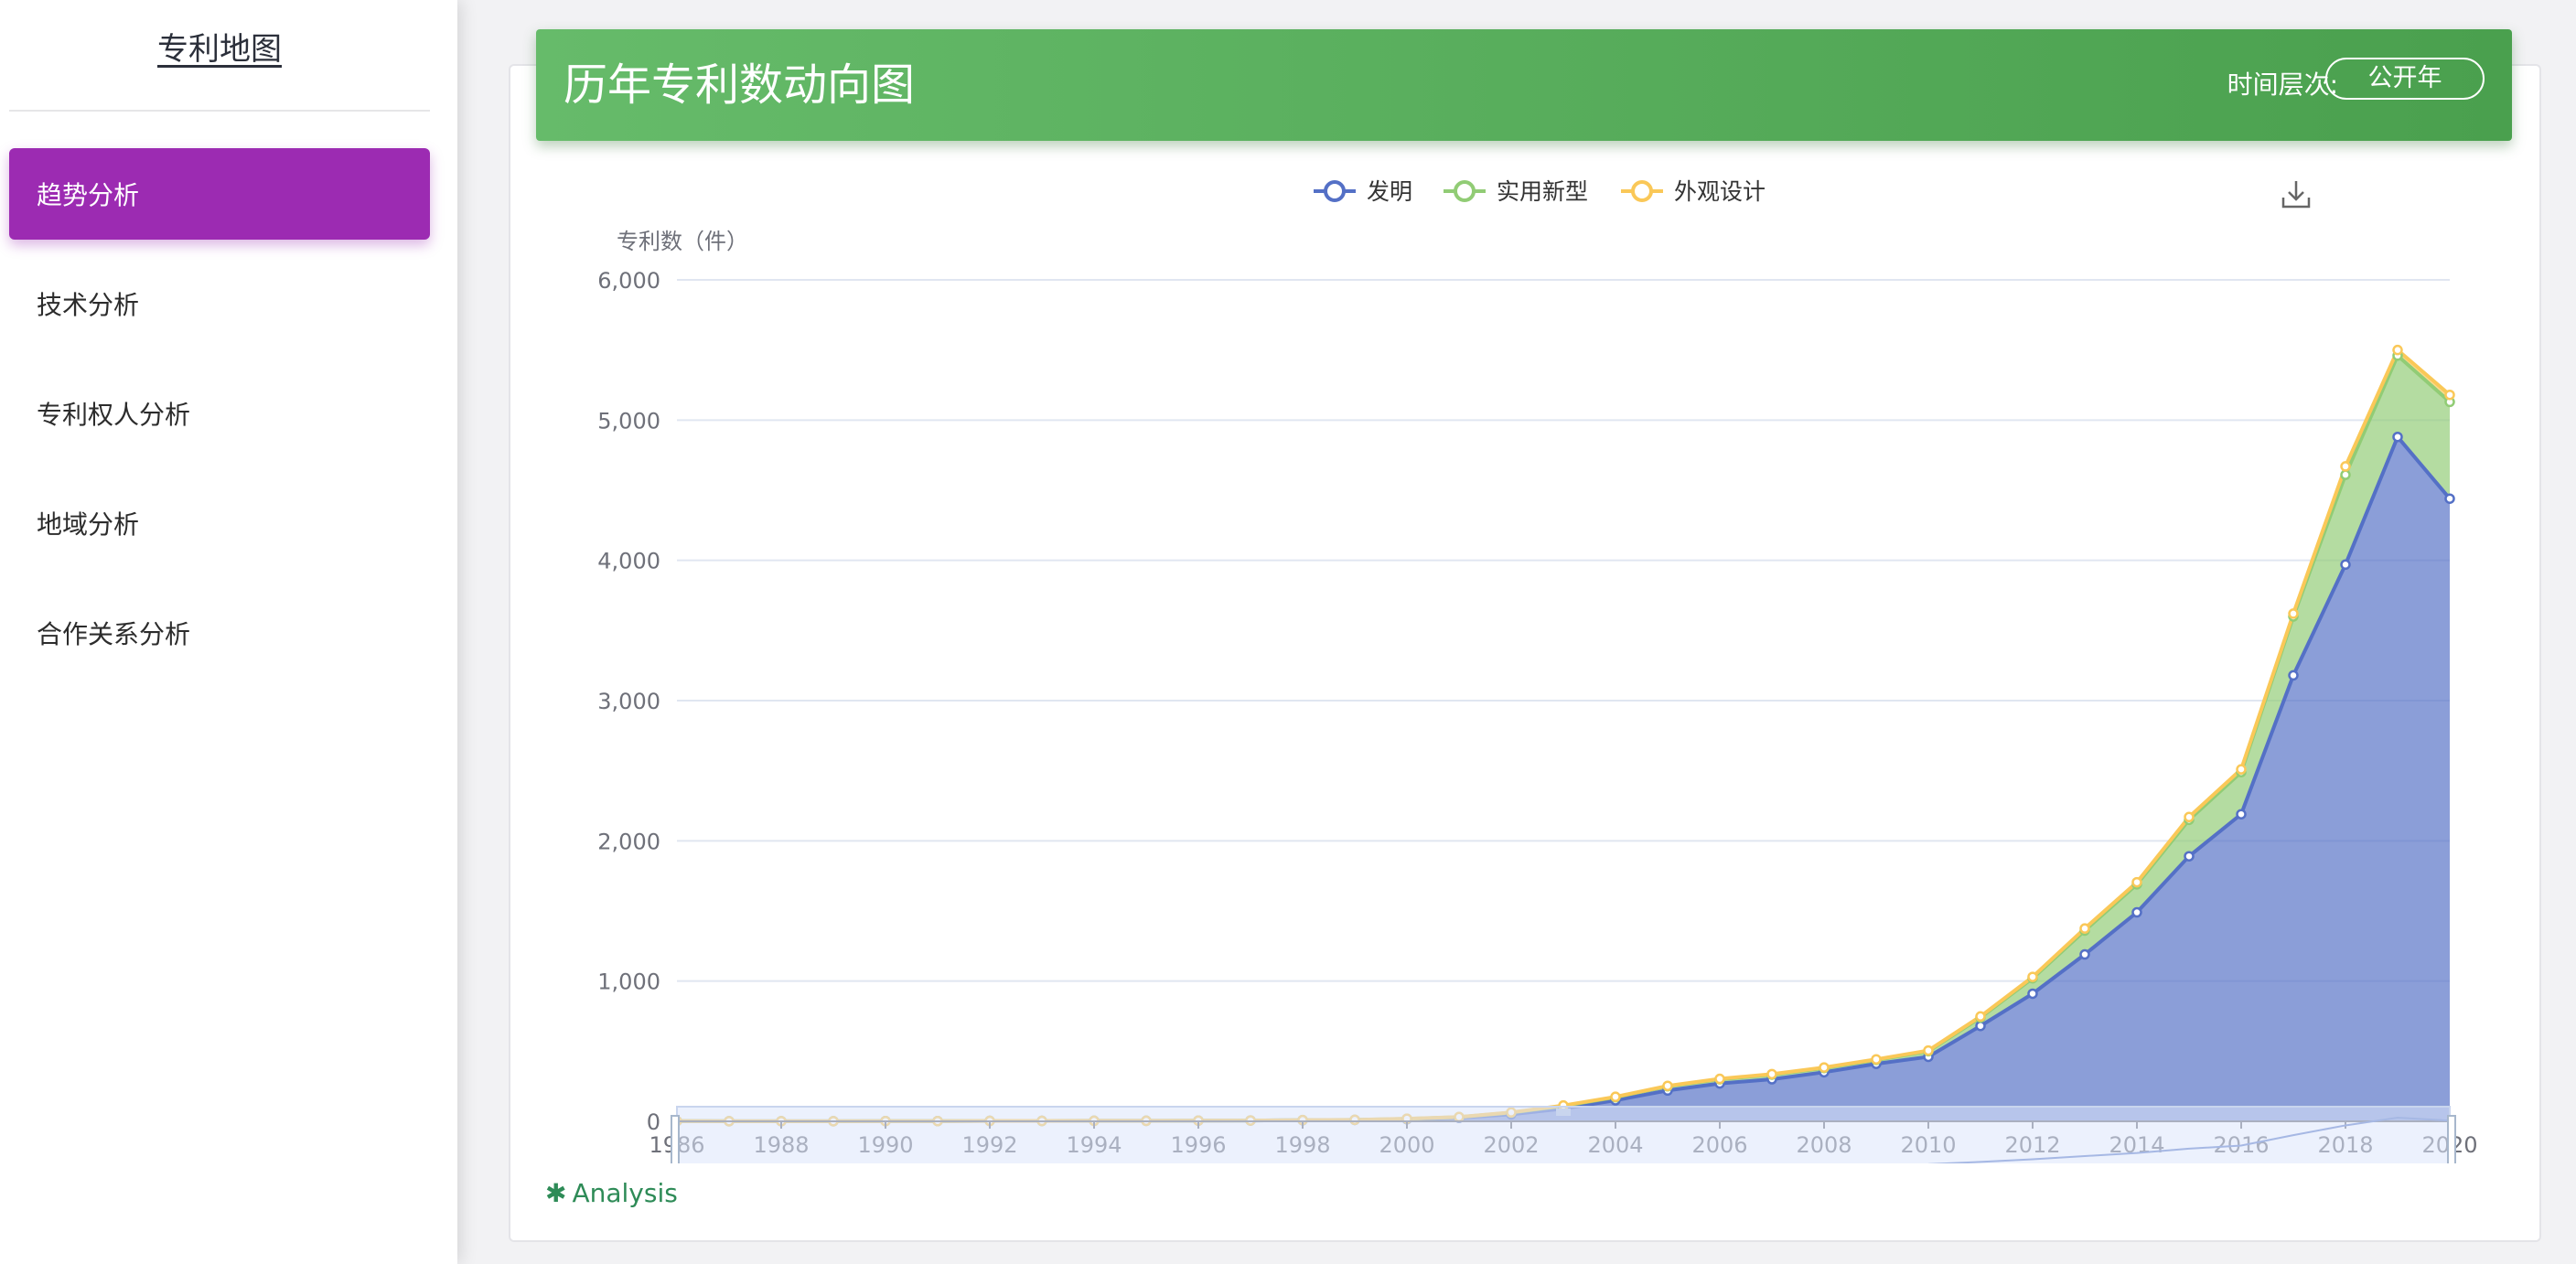 The width and height of the screenshot is (2576, 1264). I want to click on data-point-实用新型, so click(2346, 475).